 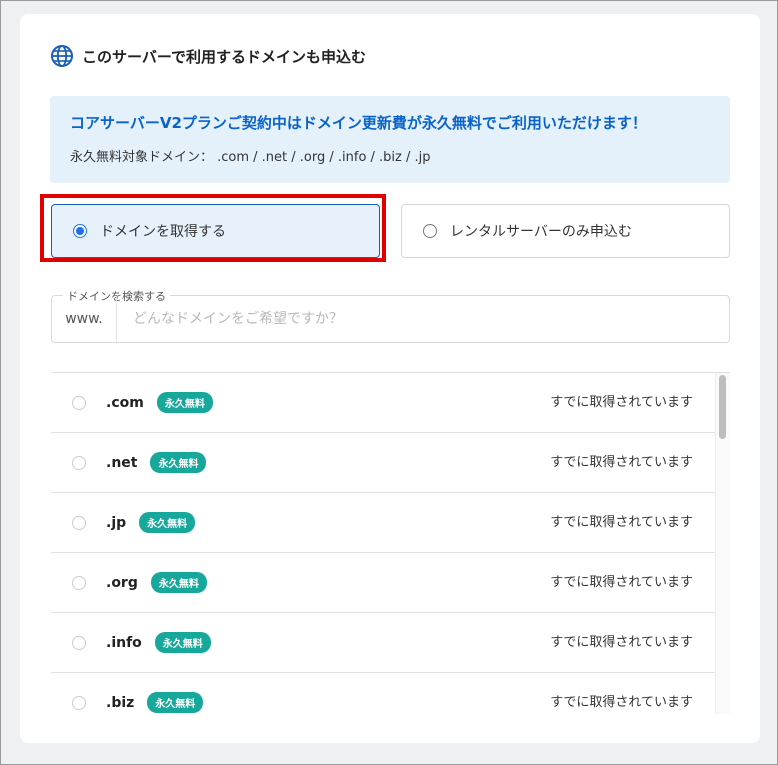 I want to click on section-header: このサーバーで利用するドメインも申込む, so click(x=208, y=56).